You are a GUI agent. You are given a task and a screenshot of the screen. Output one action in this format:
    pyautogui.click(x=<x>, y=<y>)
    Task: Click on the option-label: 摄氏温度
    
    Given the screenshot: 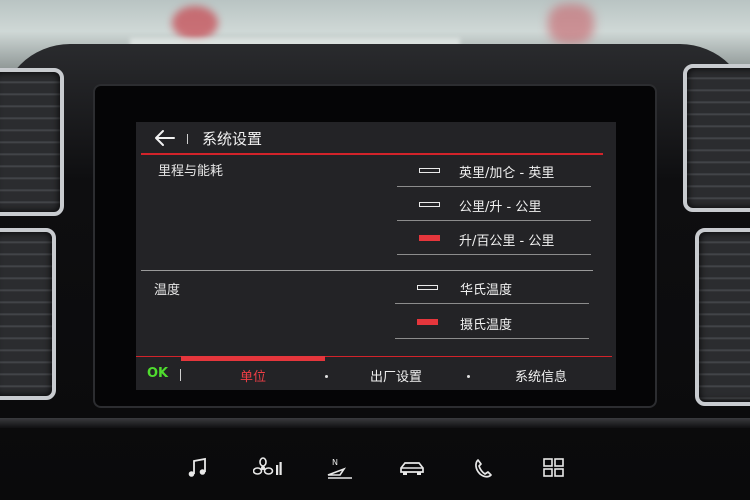 What is the action you would take?
    pyautogui.click(x=486, y=325)
    